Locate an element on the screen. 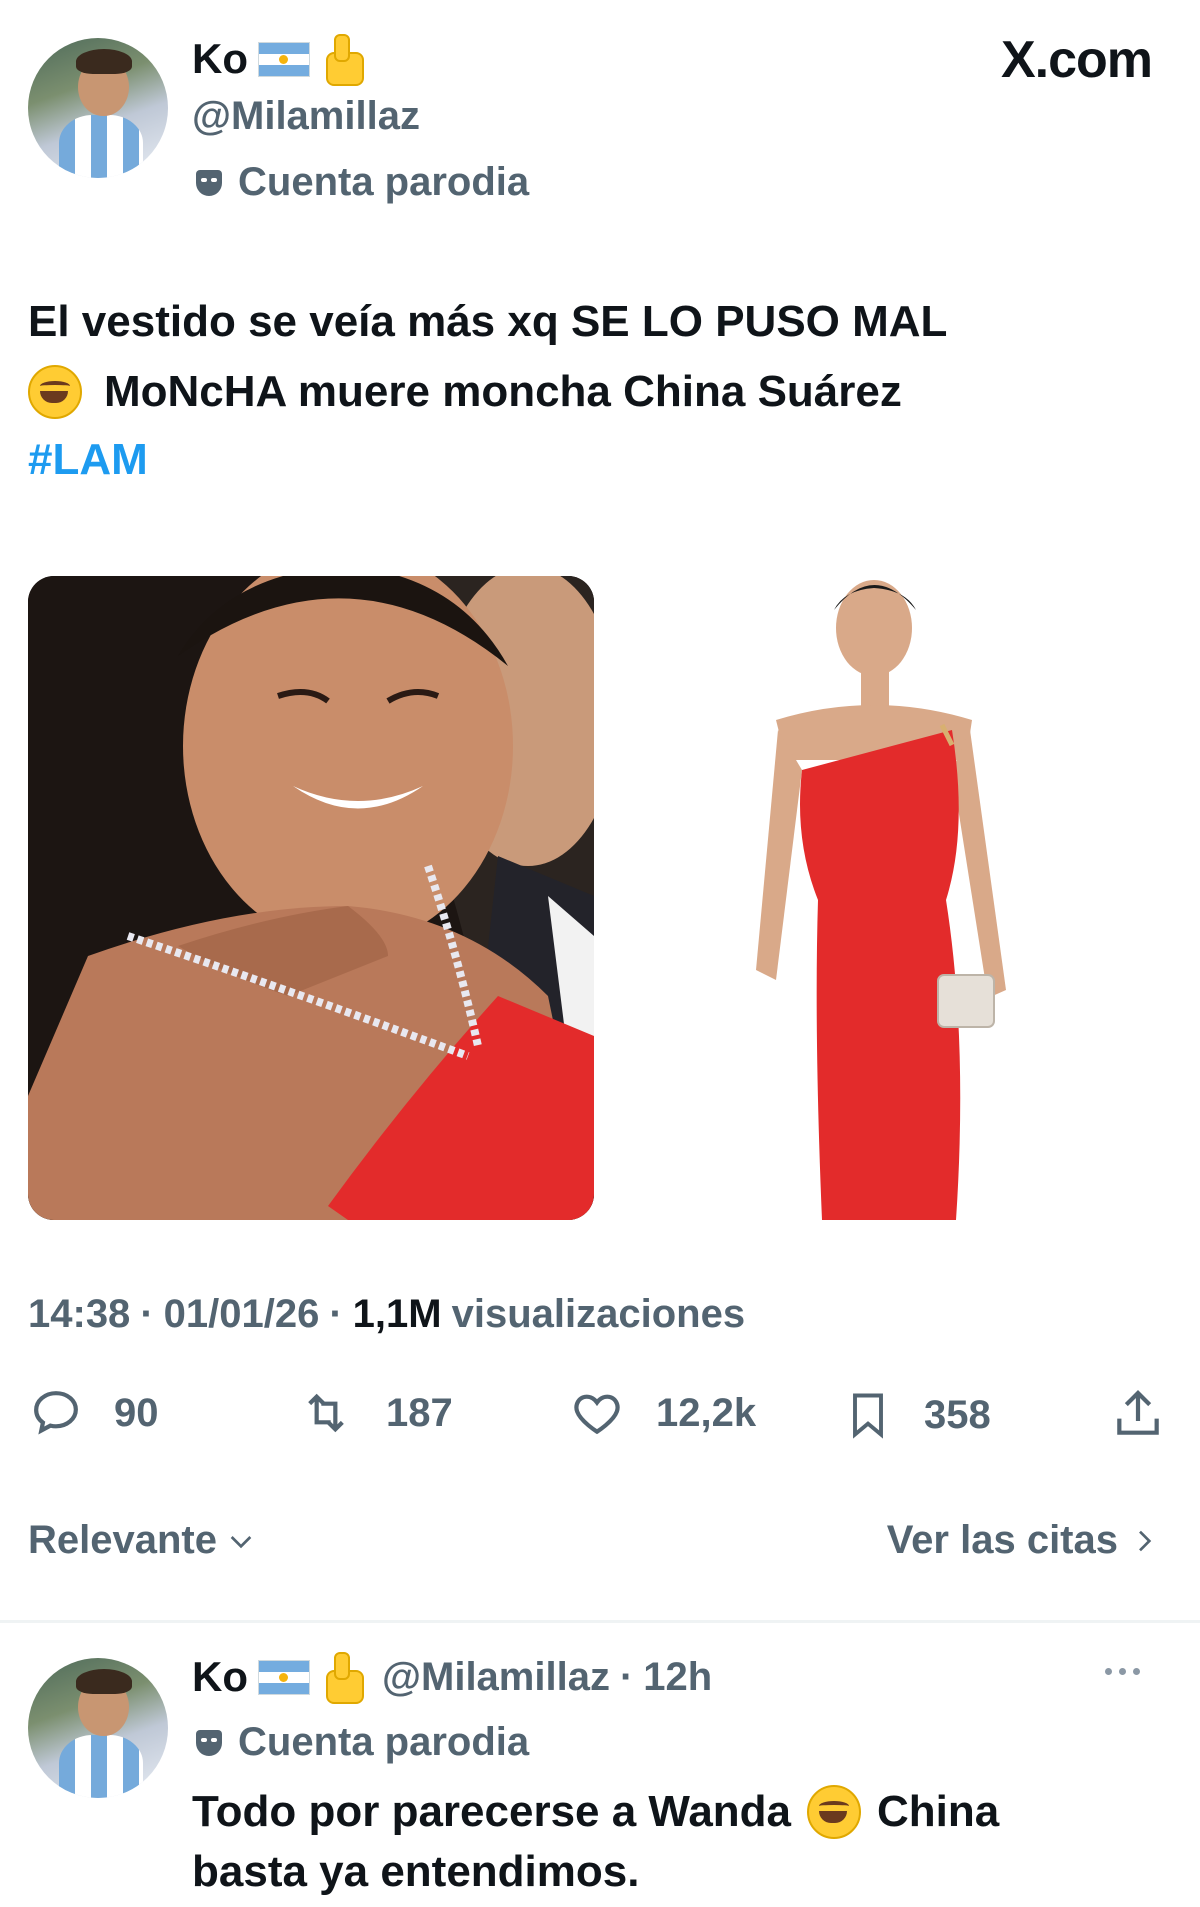  hashtag-link: #LAM is located at coordinates (598, 460).